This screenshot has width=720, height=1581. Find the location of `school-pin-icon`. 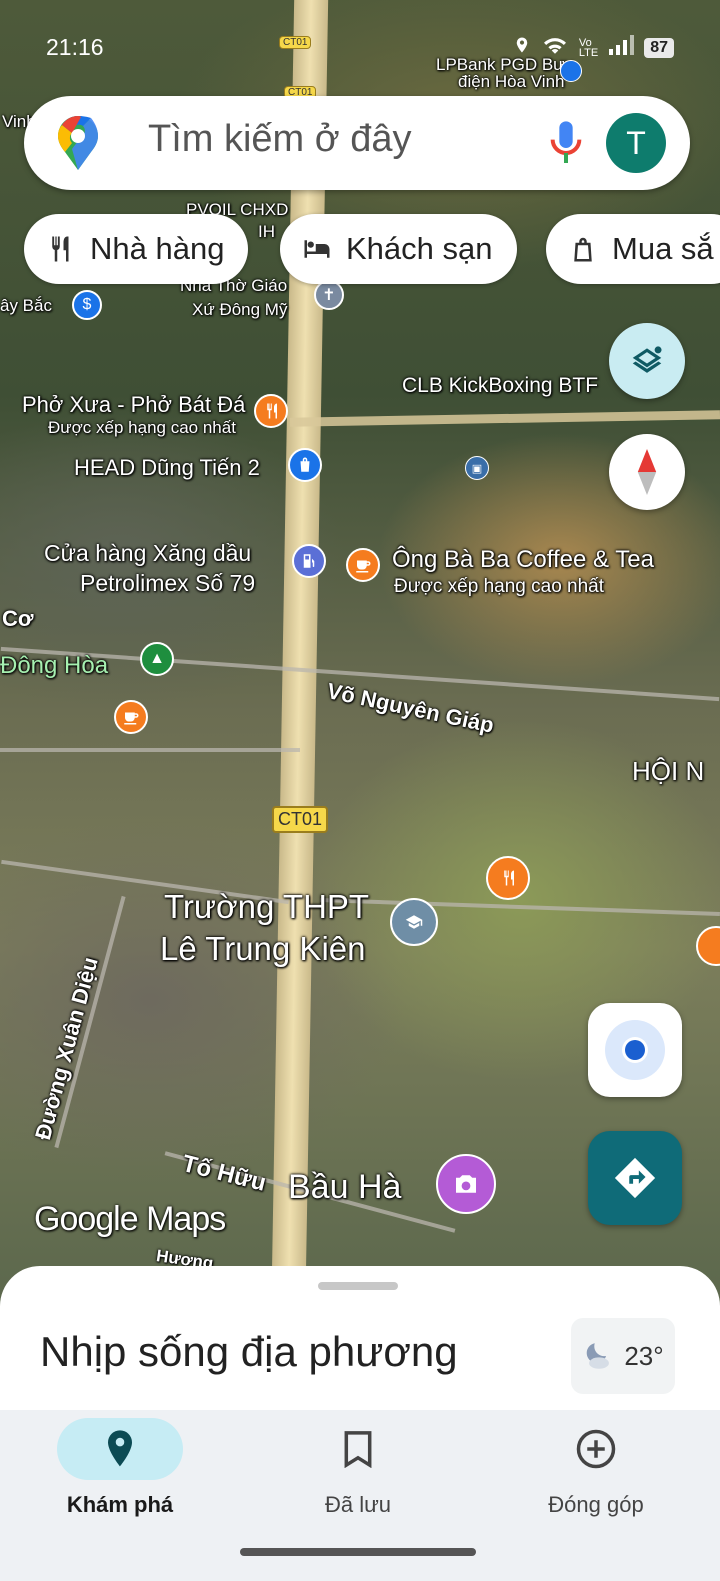

school-pin-icon is located at coordinates (414, 922).